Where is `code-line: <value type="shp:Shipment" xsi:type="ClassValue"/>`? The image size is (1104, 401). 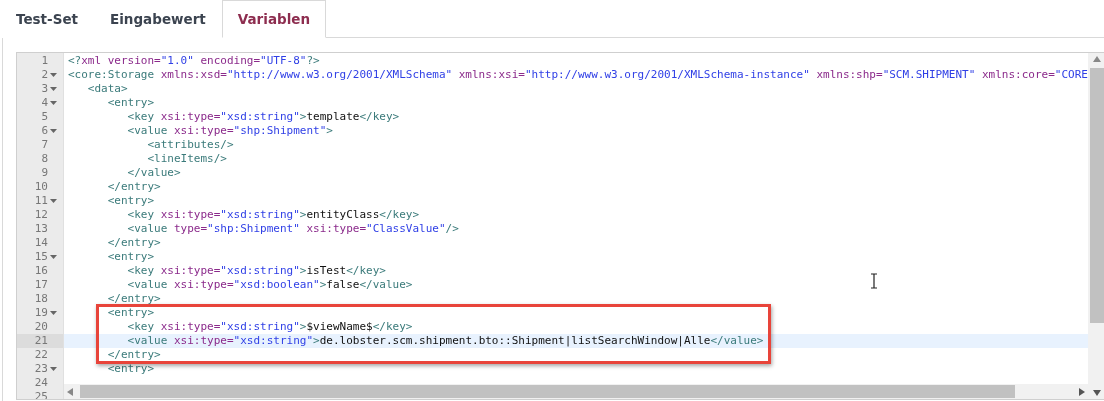 code-line: <value type="shp:Shipment" xsi:type="ClassValue"/> is located at coordinates (292, 228).